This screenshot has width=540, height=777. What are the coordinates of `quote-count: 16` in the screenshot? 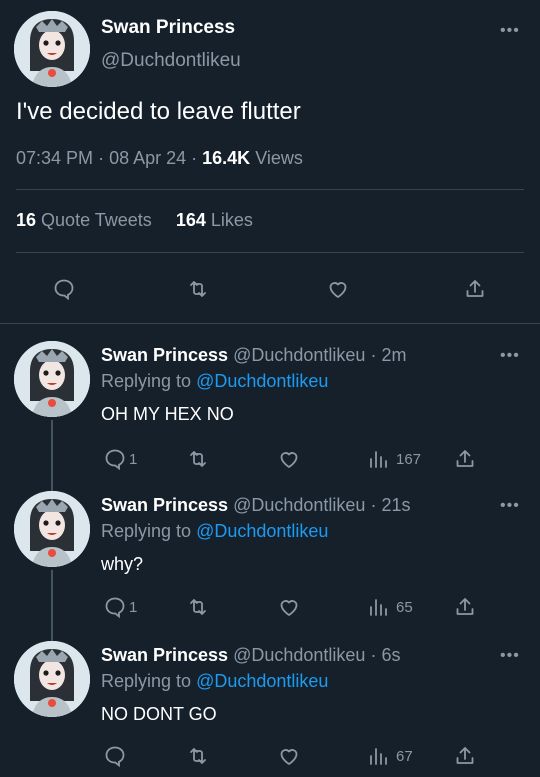 It's located at (26, 220).